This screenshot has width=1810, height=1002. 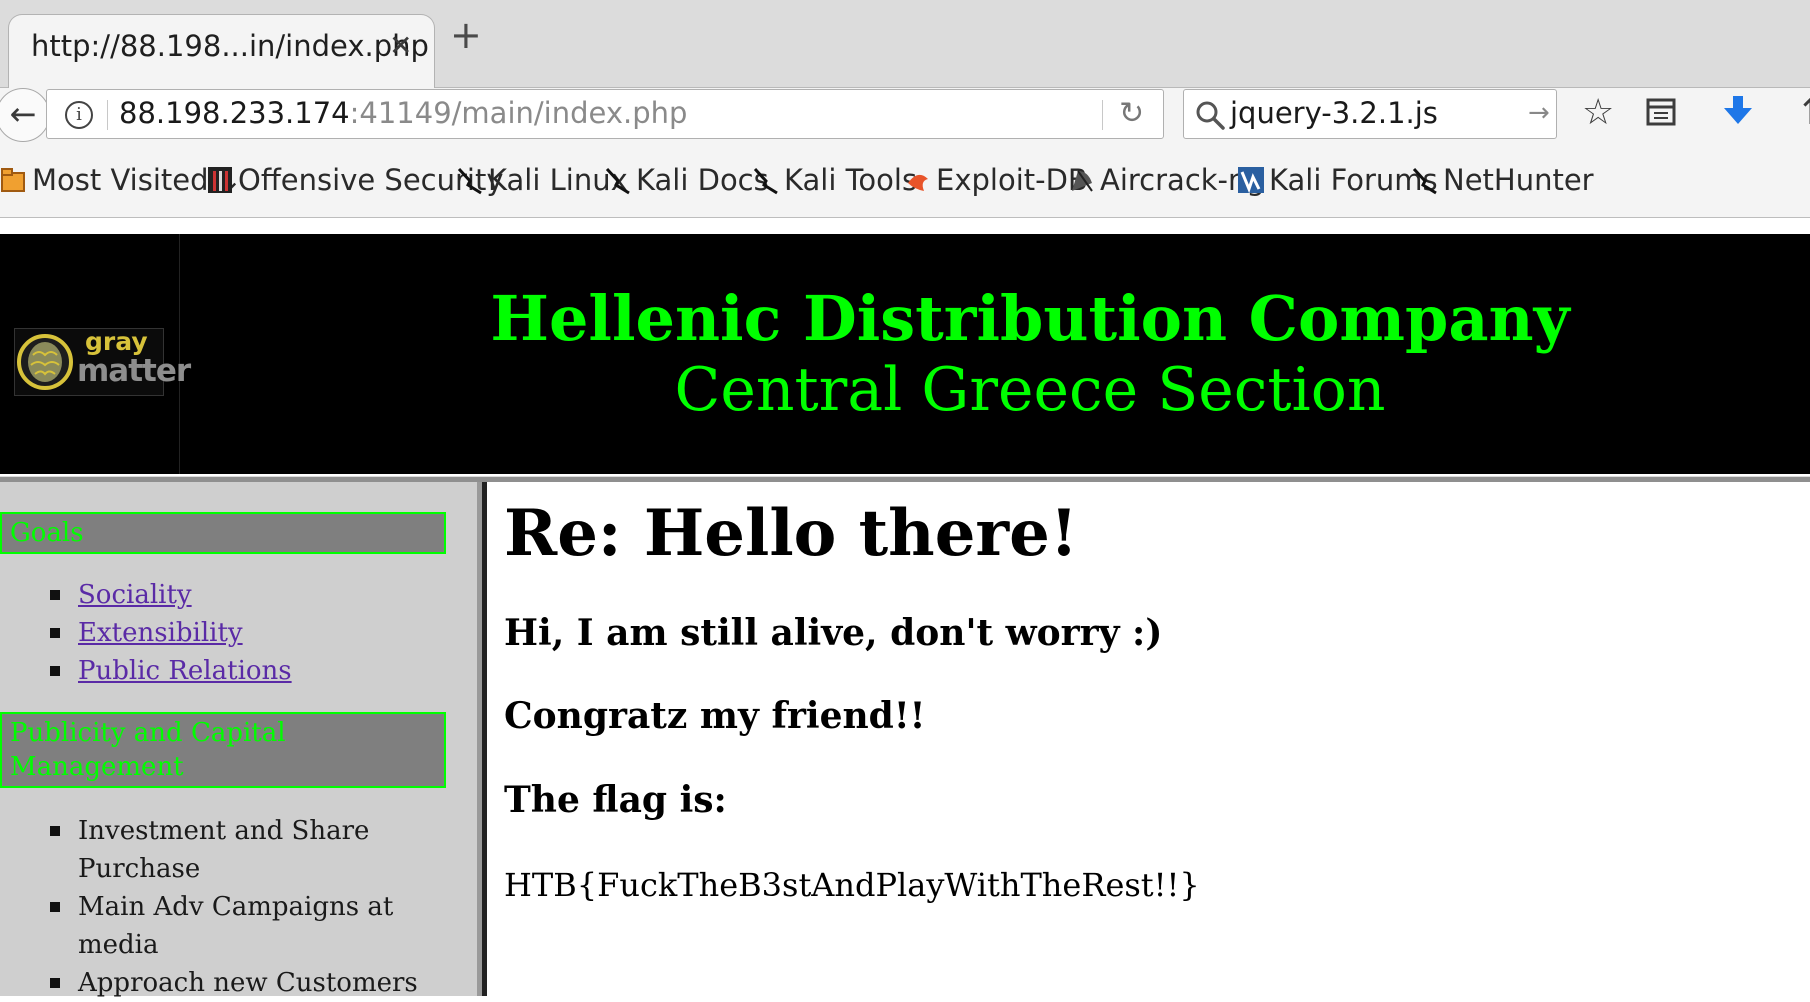 I want to click on download-icon, so click(x=1738, y=114).